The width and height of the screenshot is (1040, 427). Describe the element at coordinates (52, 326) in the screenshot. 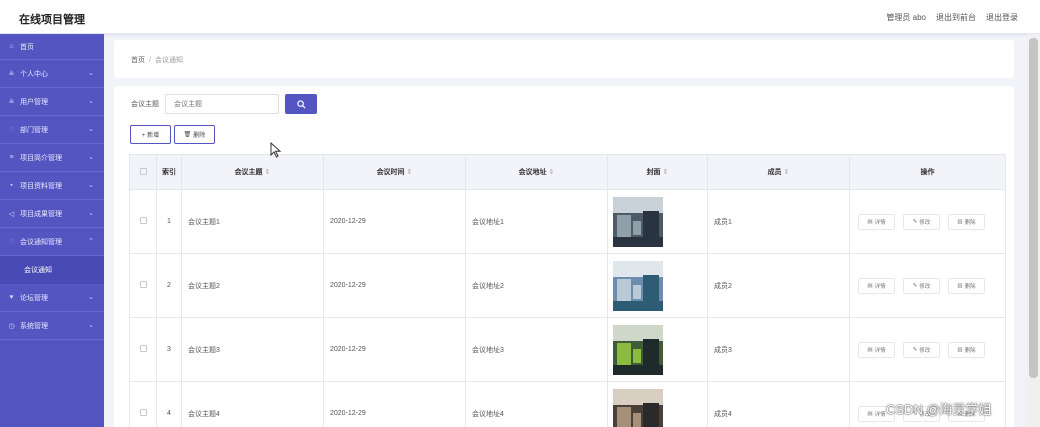

I see `sidebar-item-system: ◷ 系统管理 ⌄` at that location.